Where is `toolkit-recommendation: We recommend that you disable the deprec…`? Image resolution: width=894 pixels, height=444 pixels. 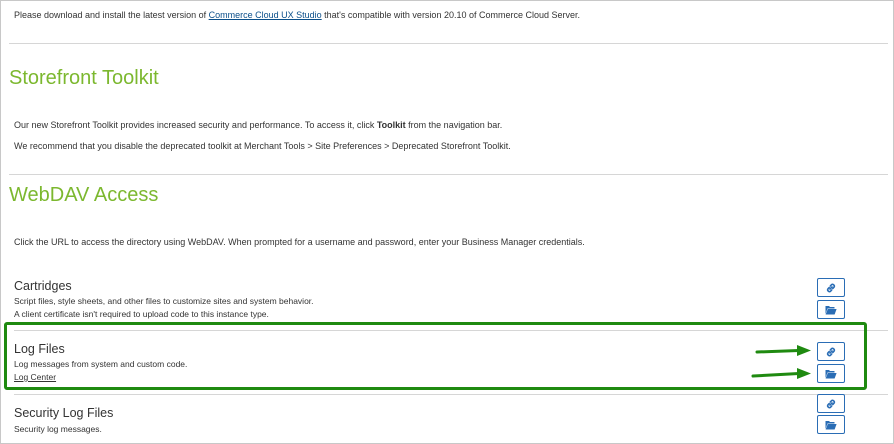
toolkit-recommendation: We recommend that you disable the deprec… is located at coordinates (262, 146).